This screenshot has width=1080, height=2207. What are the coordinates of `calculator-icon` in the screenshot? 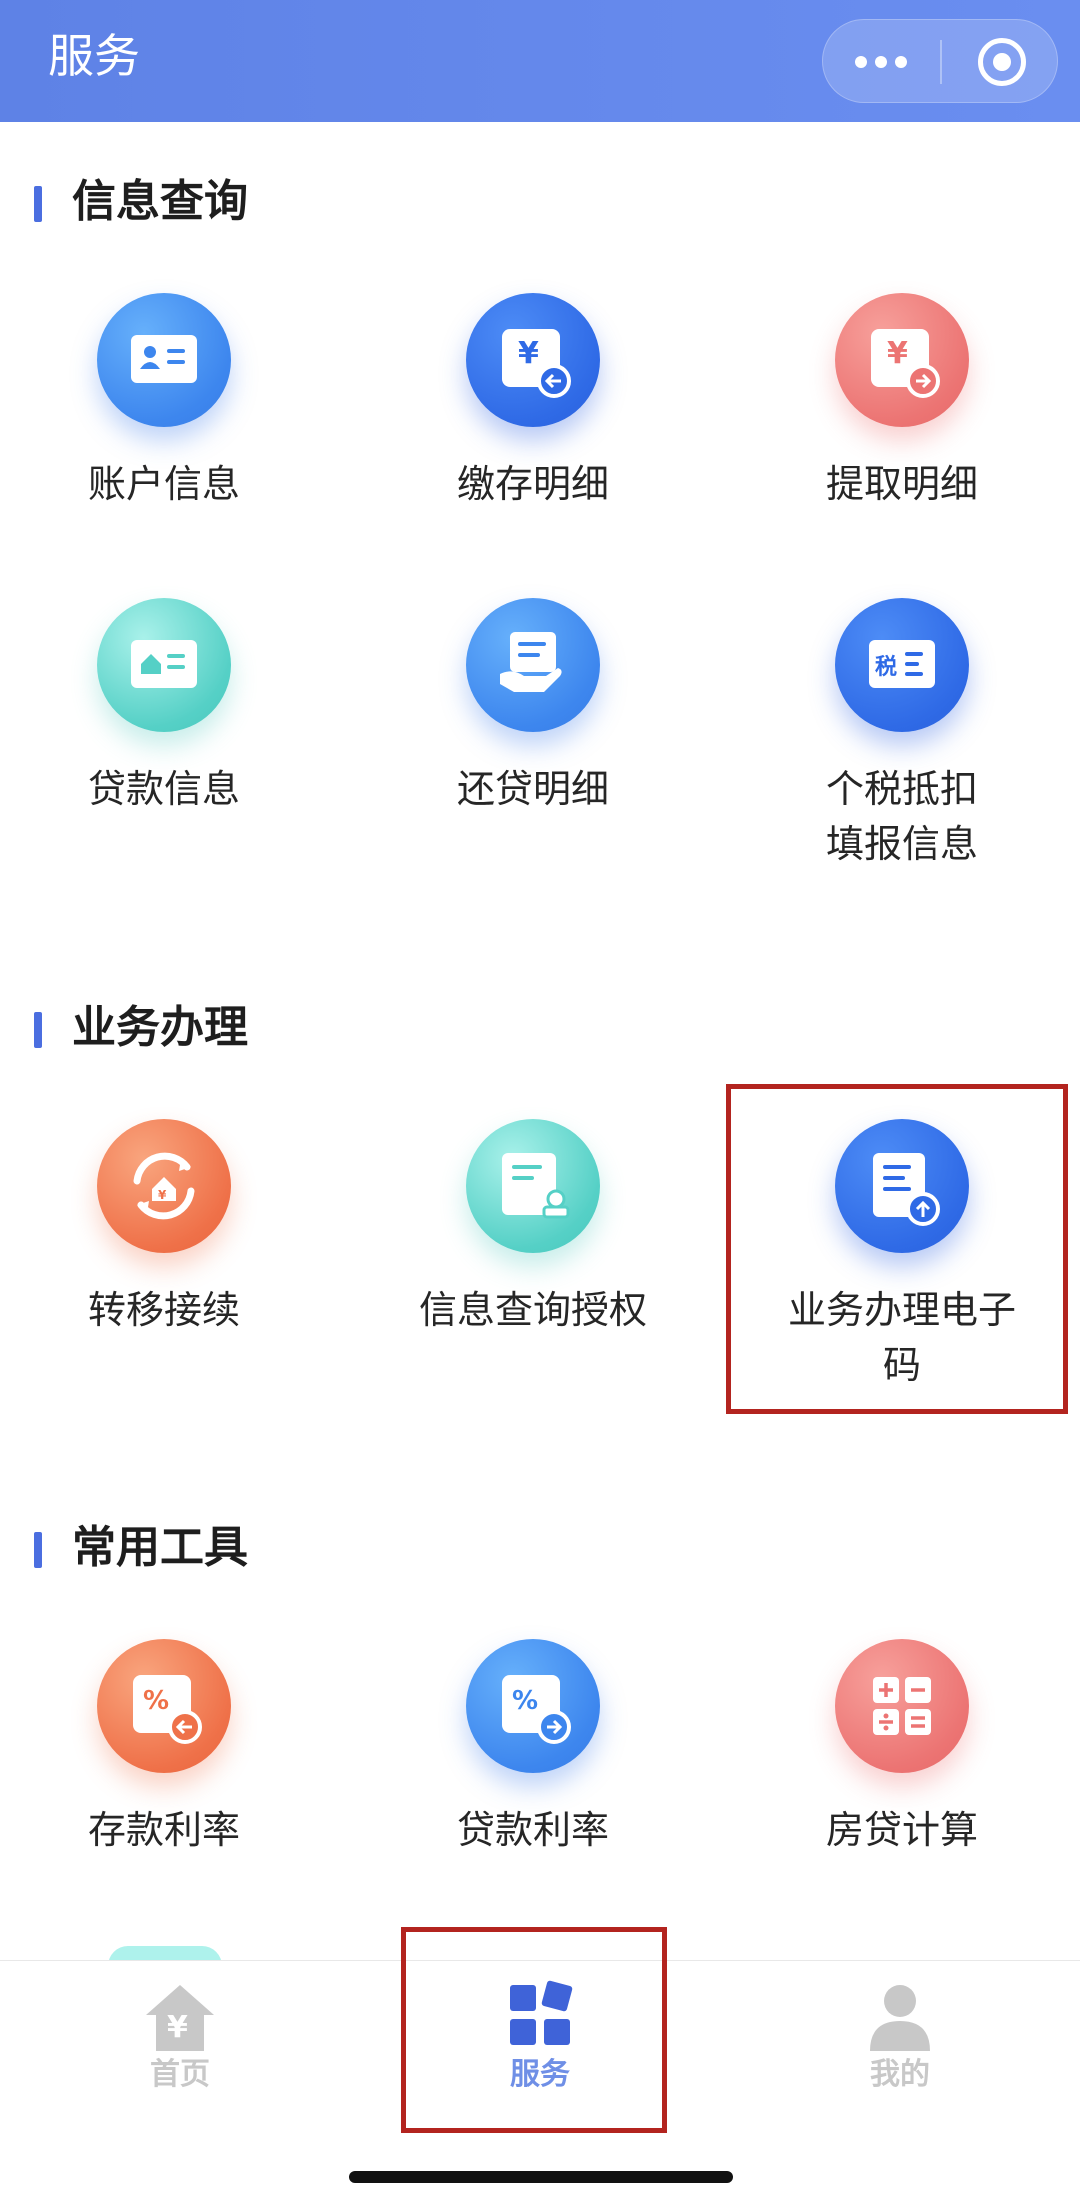 It's located at (902, 1706).